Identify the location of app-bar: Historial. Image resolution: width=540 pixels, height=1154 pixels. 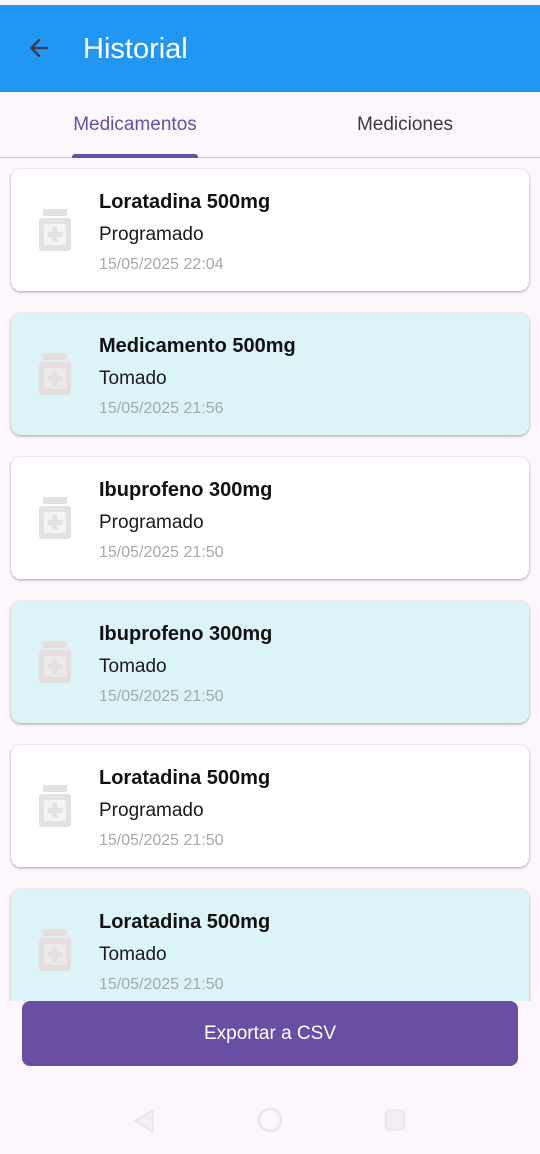
(270, 48).